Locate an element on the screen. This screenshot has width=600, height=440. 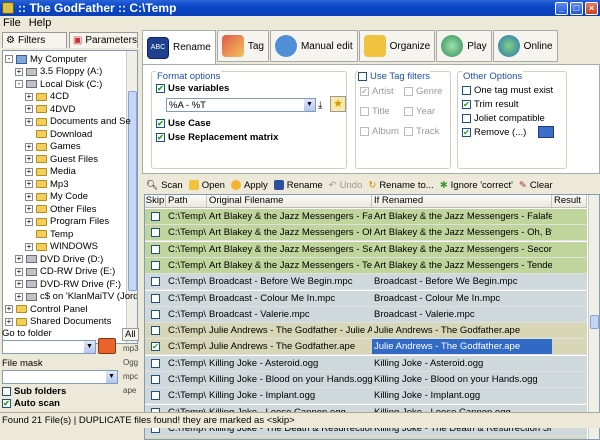
tab-play: Play is located at coordinates (464, 46).